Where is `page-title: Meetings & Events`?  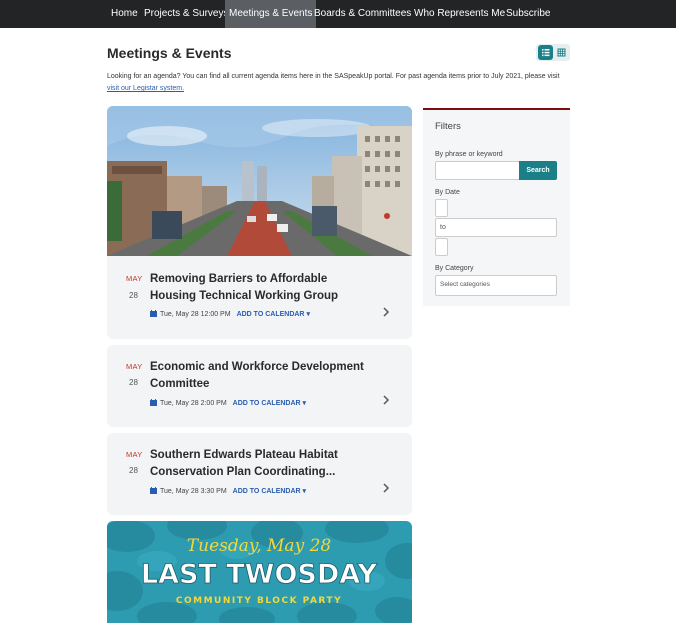
page-title: Meetings & Events is located at coordinates (169, 53).